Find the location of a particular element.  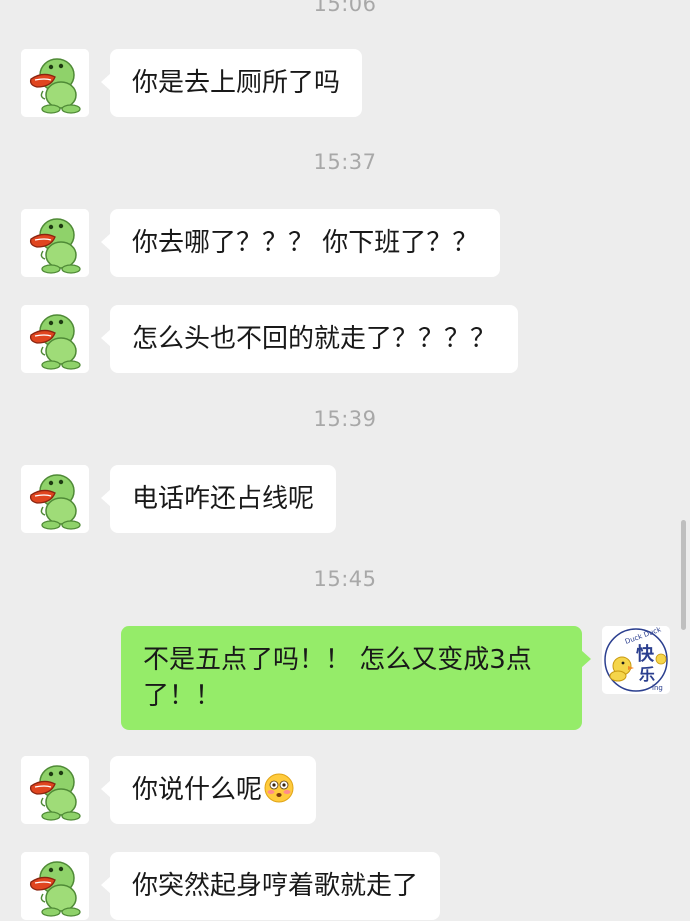

message-text: 你说什么呢 is located at coordinates (197, 790).